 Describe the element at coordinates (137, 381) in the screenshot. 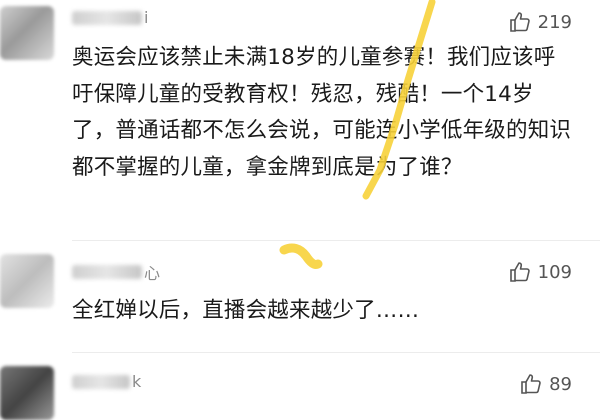

I see `username-visible-part: k` at that location.